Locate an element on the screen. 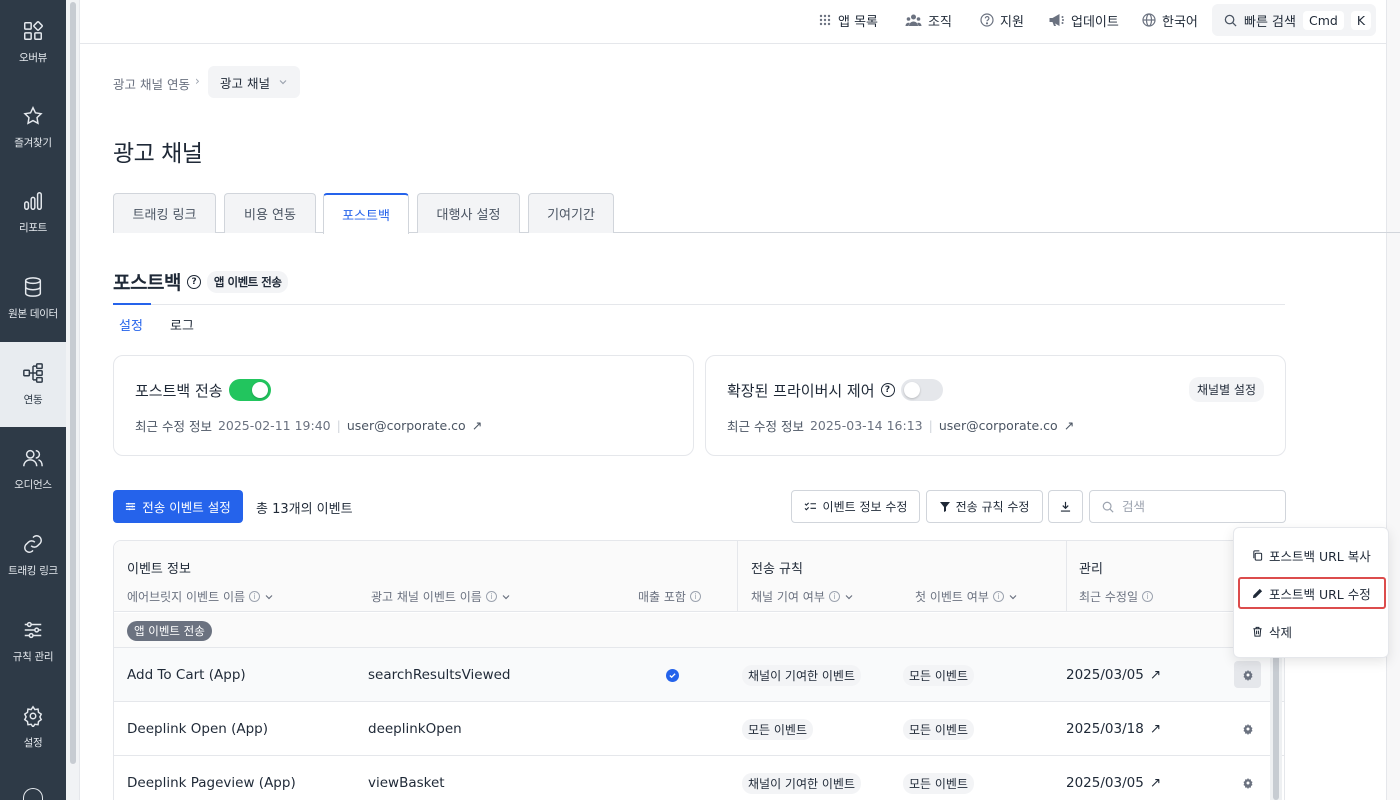 This screenshot has height=800, width=1400. pencil-icon is located at coordinates (1257, 593).